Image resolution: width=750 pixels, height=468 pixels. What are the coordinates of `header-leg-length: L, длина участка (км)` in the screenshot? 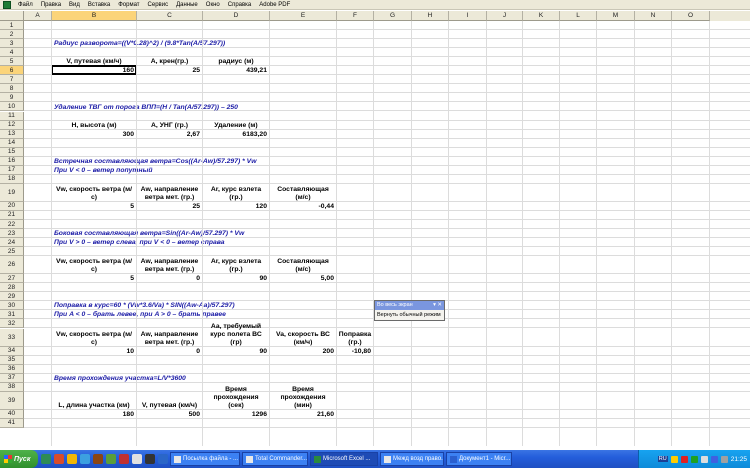 It's located at (94, 401).